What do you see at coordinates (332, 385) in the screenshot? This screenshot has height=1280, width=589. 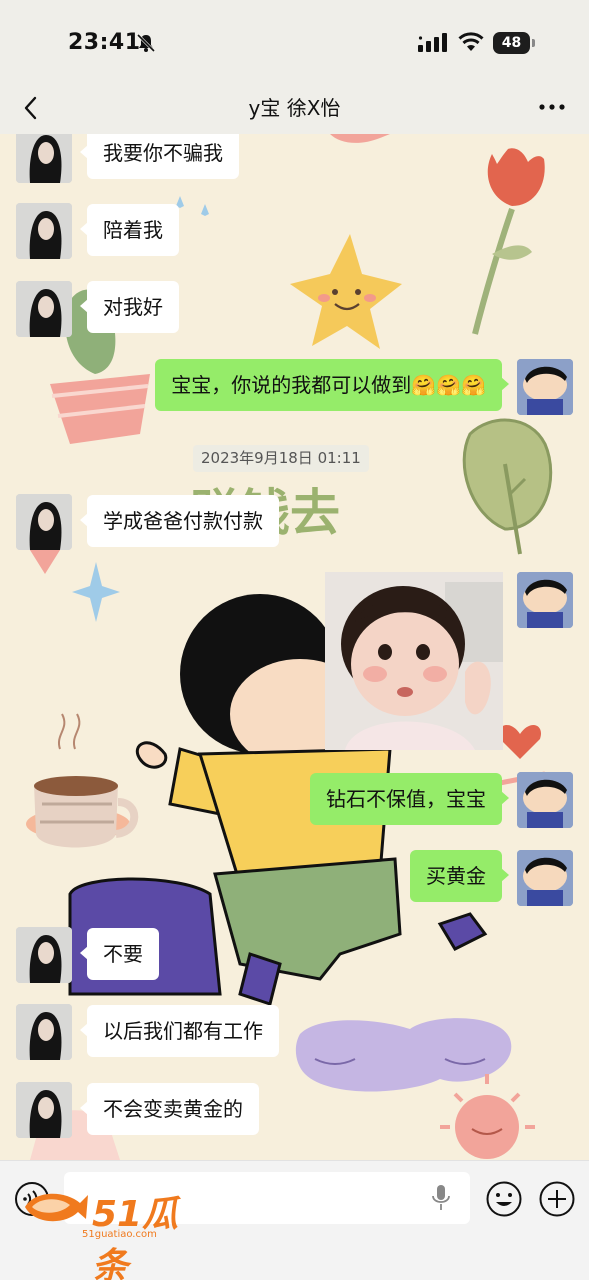 I see `message-bubble-sent: 宝宝，你说的我都可以做到🤗🤗🤗` at bounding box center [332, 385].